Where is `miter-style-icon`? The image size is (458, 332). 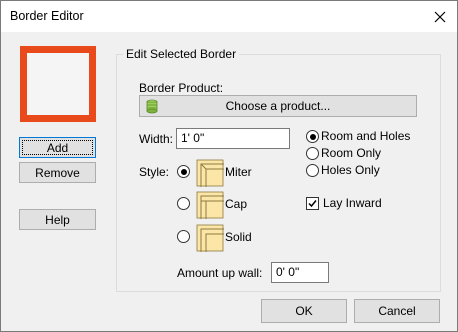 miter-style-icon is located at coordinates (210, 173).